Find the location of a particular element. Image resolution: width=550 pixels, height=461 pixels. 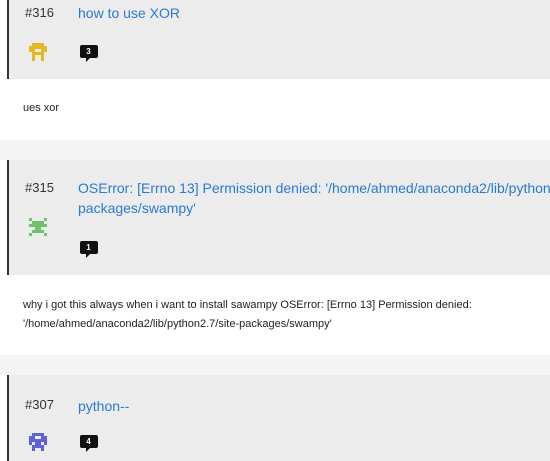

issue-body: ues xor is located at coordinates (278, 109).